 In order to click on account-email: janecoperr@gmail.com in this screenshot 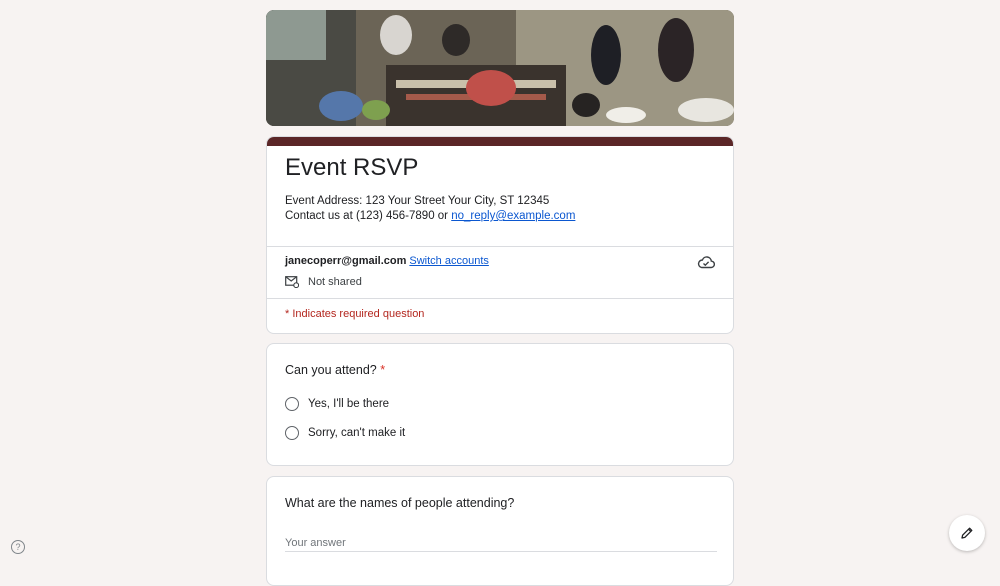, I will do `click(346, 261)`.